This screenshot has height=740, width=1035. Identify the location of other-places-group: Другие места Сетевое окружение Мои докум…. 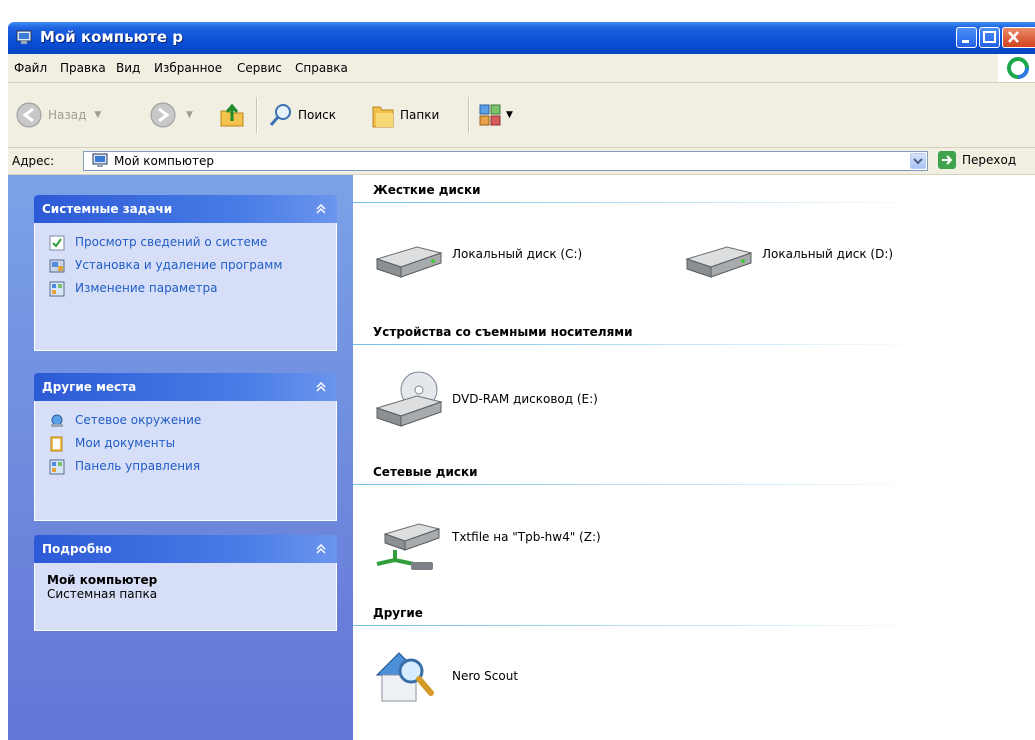
(185, 447).